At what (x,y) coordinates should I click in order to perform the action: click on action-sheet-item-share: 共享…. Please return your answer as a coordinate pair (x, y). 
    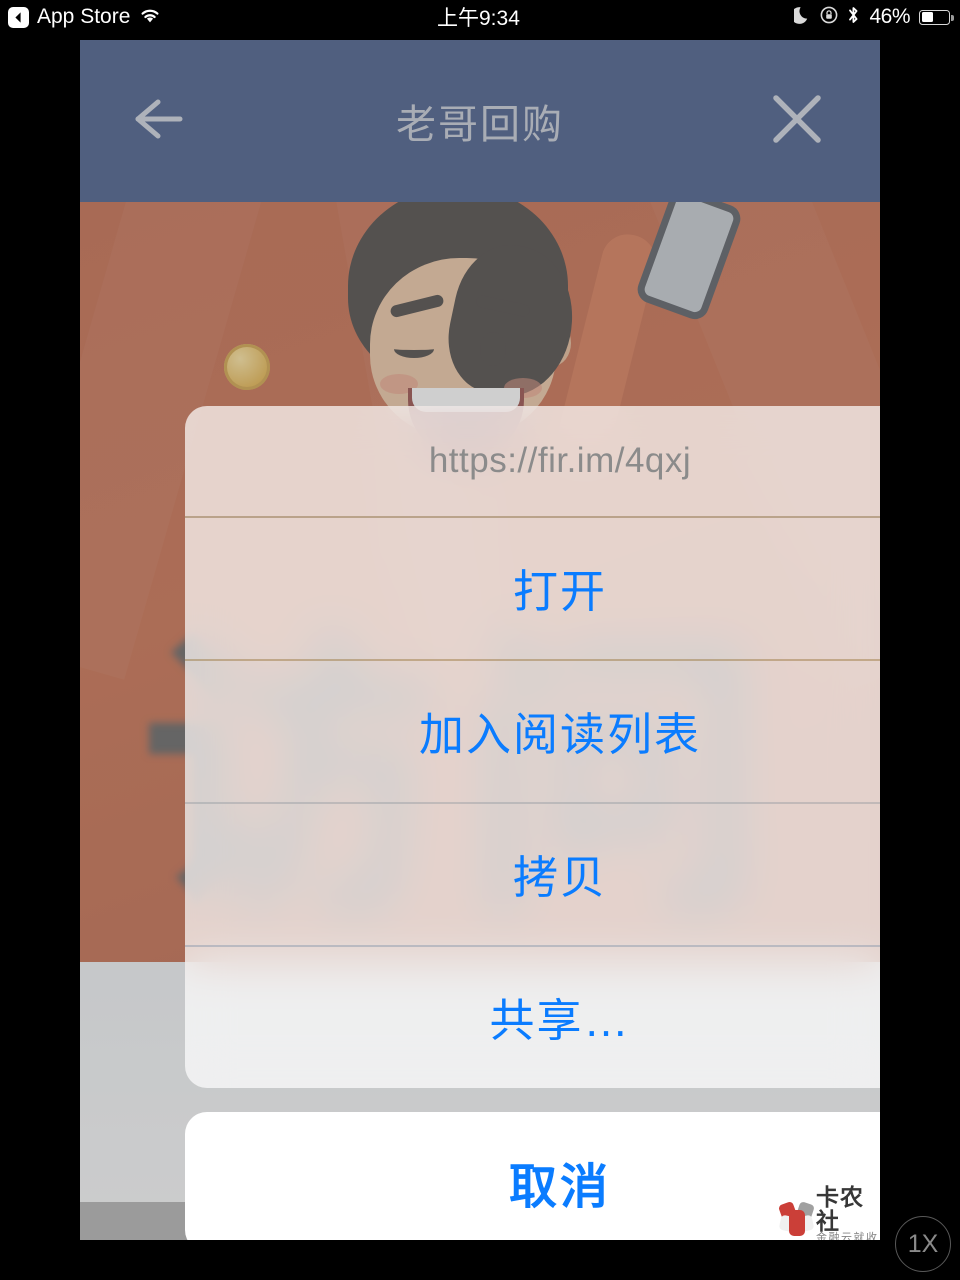
    Looking at the image, I should click on (532, 1016).